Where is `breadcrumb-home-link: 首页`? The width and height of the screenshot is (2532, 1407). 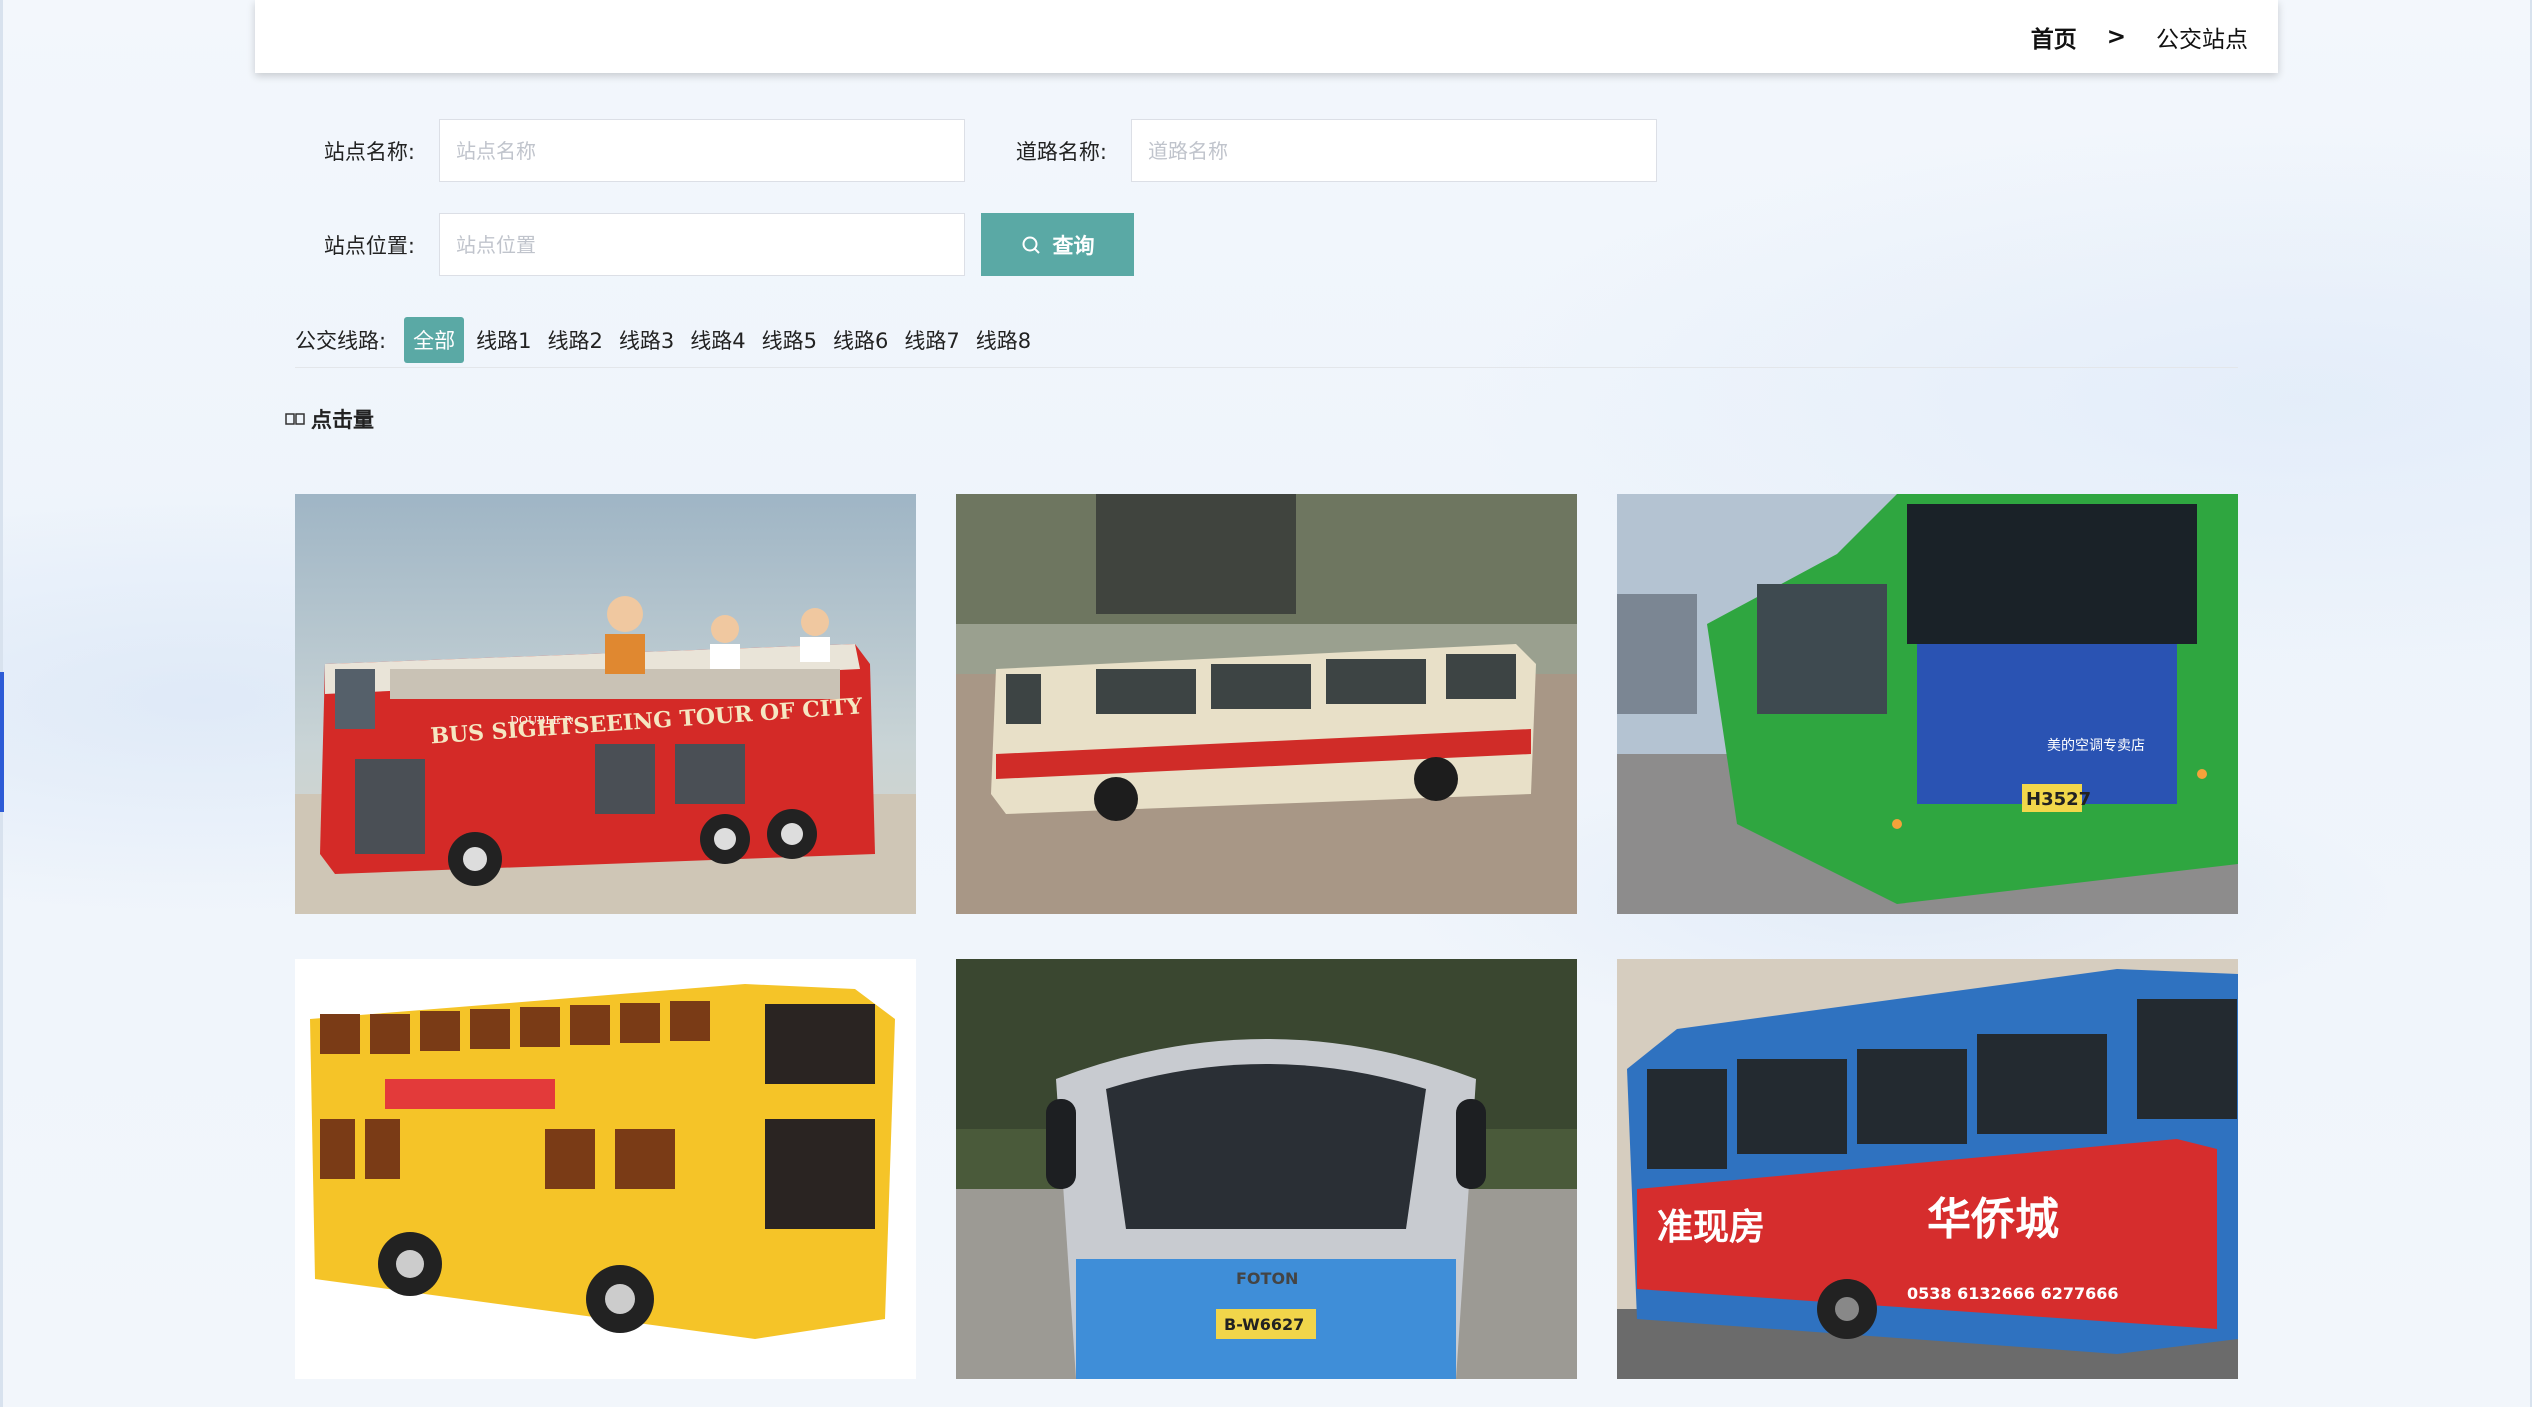 breadcrumb-home-link: 首页 is located at coordinates (2054, 37).